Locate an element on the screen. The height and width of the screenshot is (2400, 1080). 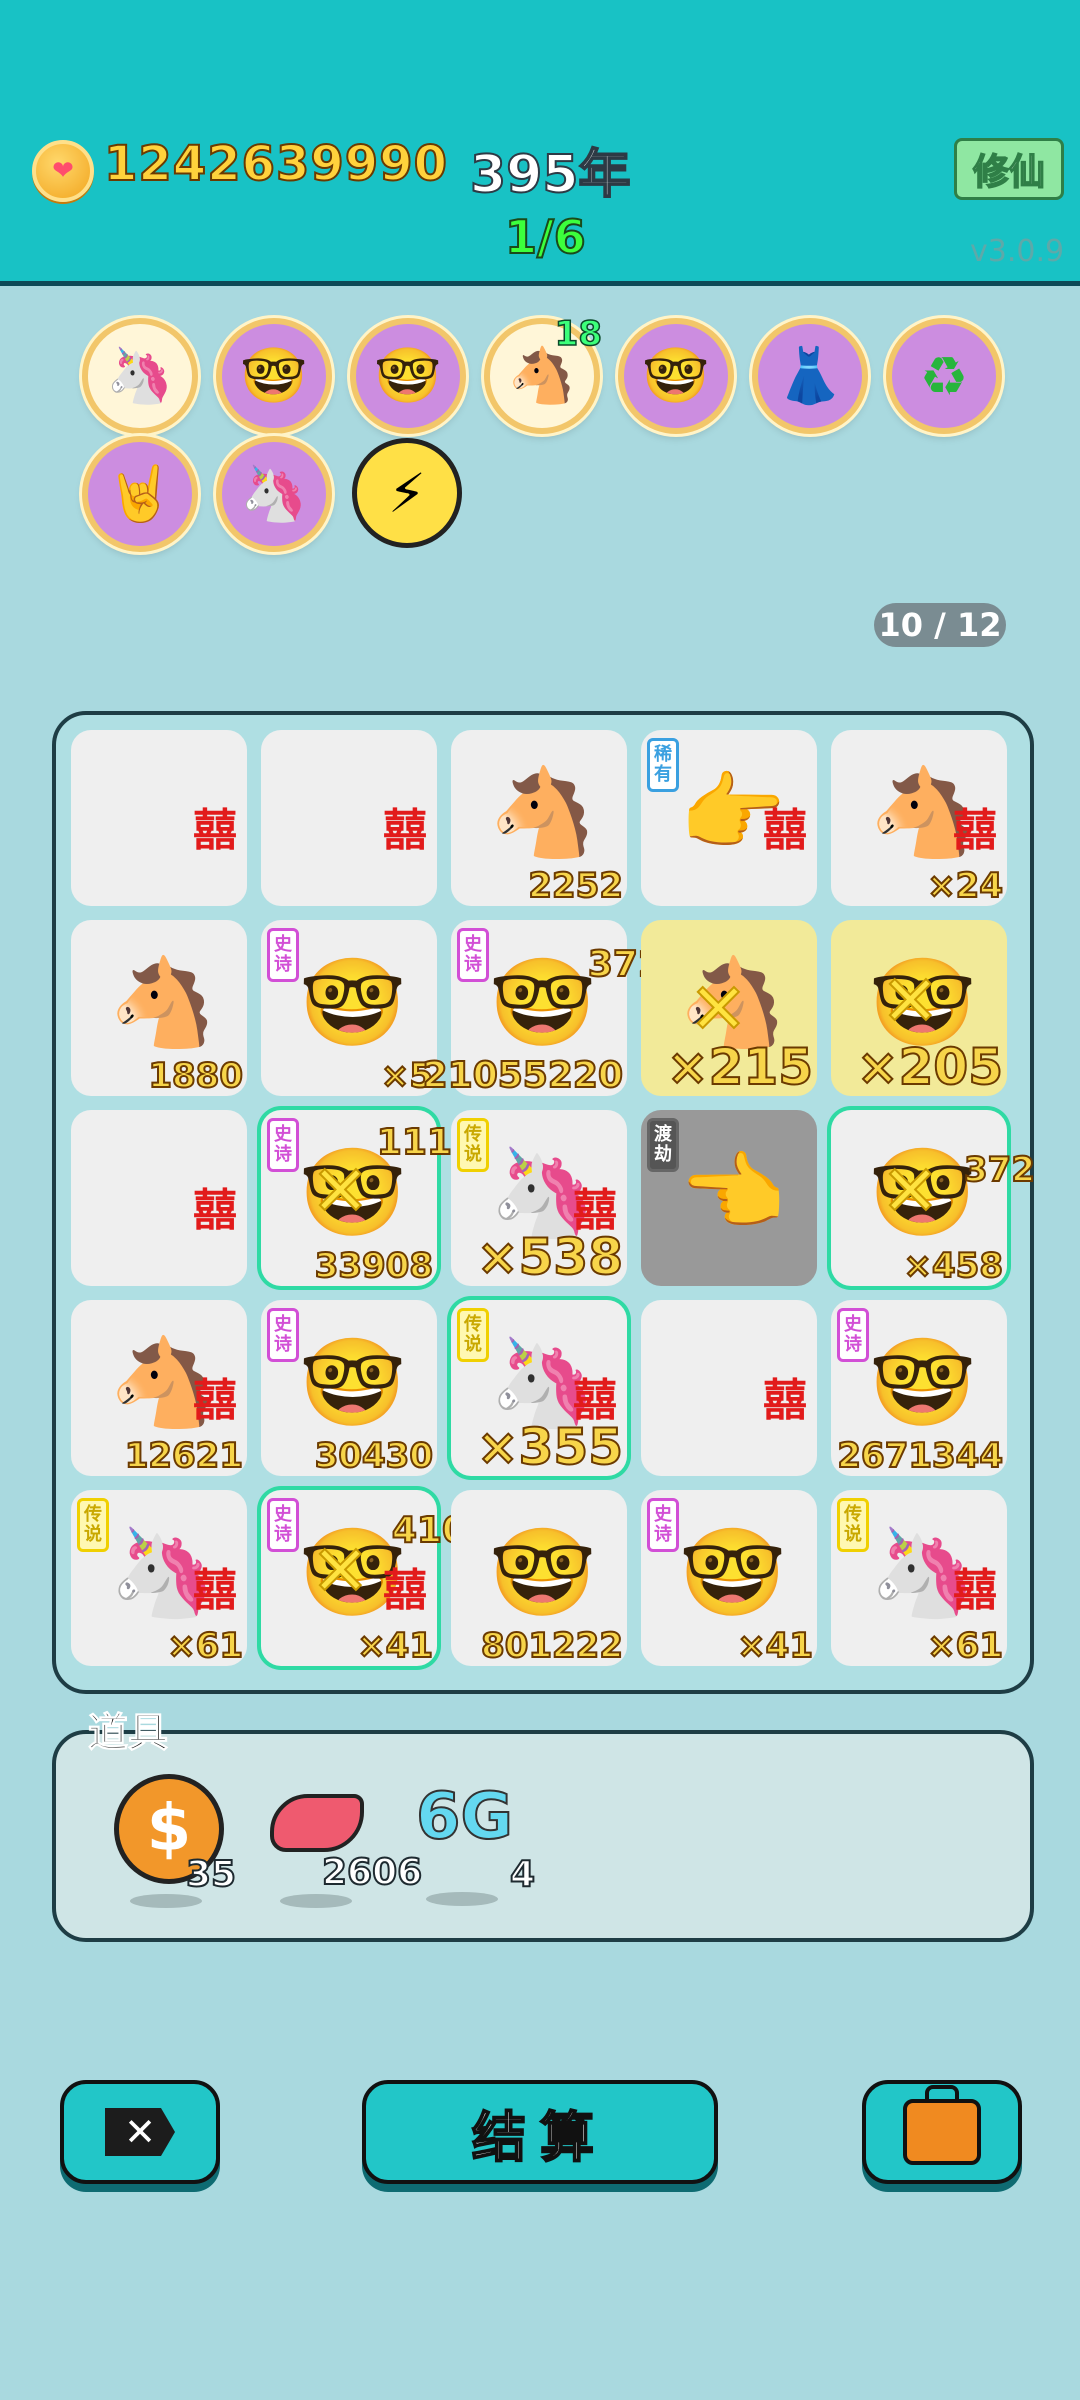
board-cell: 史诗 🤓 ×5 is located at coordinates (349, 1008).